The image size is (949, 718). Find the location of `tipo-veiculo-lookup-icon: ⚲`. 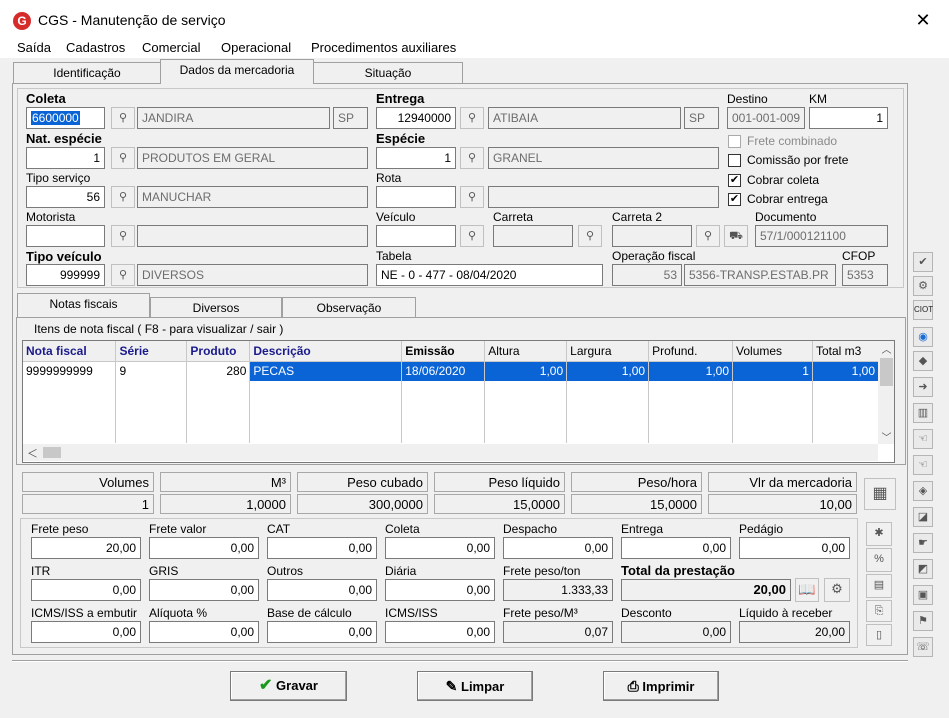

tipo-veiculo-lookup-icon: ⚲ is located at coordinates (123, 275).